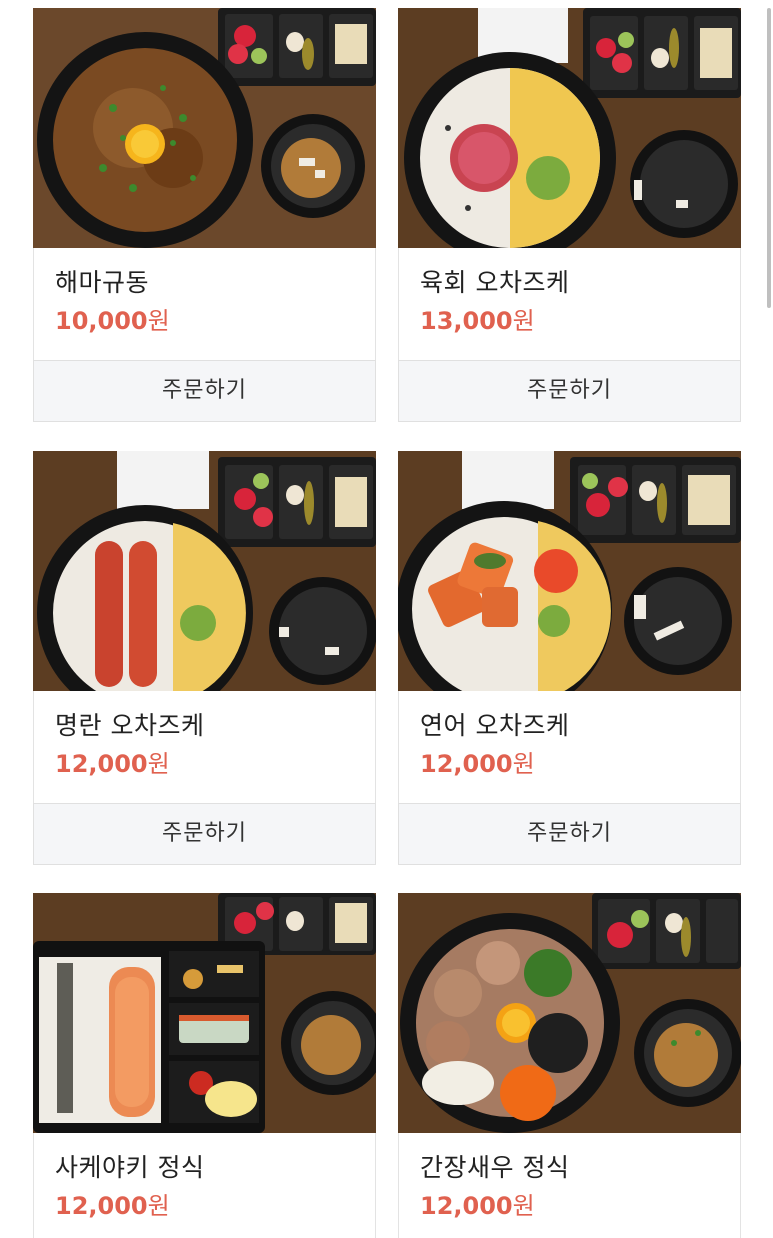 The height and width of the screenshot is (1238, 773). I want to click on menu-card: 해마규동 10,000원 주문하기, so click(204, 215).